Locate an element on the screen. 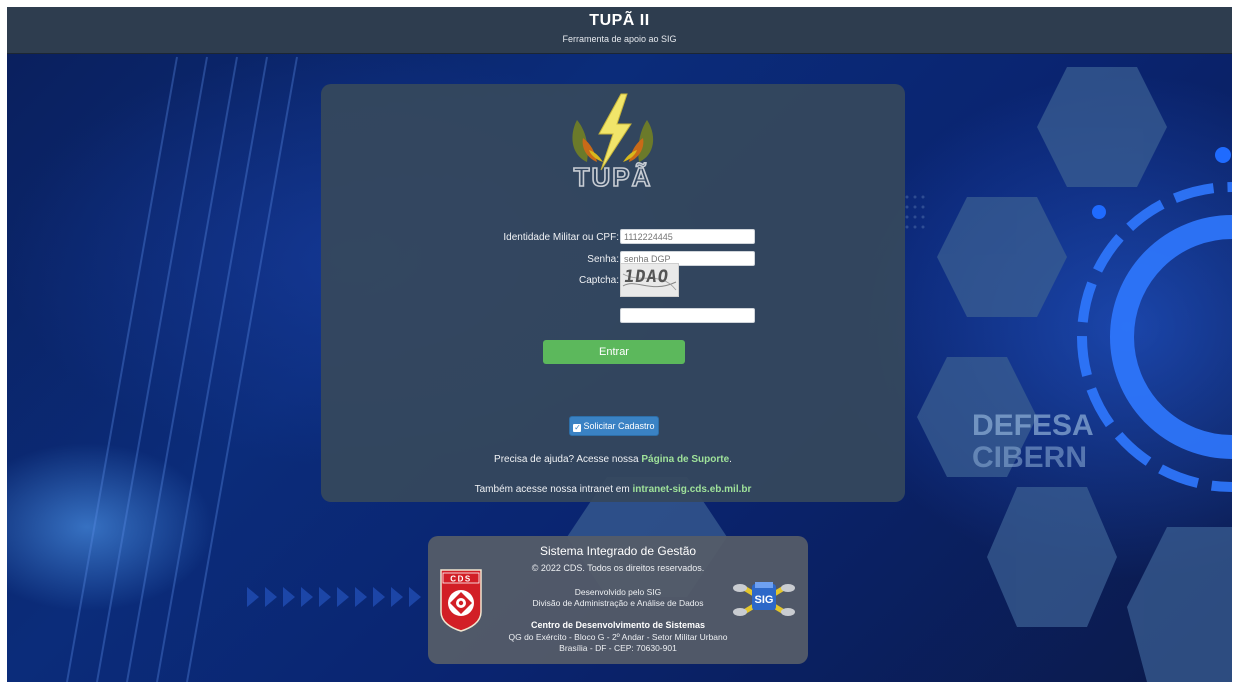 This screenshot has width=1239, height=684. sig-logo: SIG is located at coordinates (764, 599).